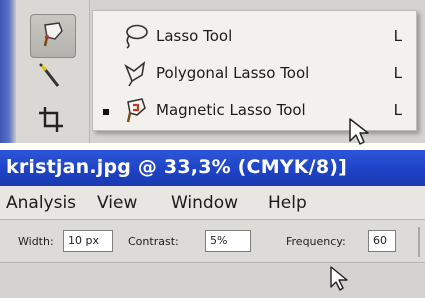 Image resolution: width=425 pixels, height=298 pixels. I want to click on width-field: 10 px, so click(88, 241).